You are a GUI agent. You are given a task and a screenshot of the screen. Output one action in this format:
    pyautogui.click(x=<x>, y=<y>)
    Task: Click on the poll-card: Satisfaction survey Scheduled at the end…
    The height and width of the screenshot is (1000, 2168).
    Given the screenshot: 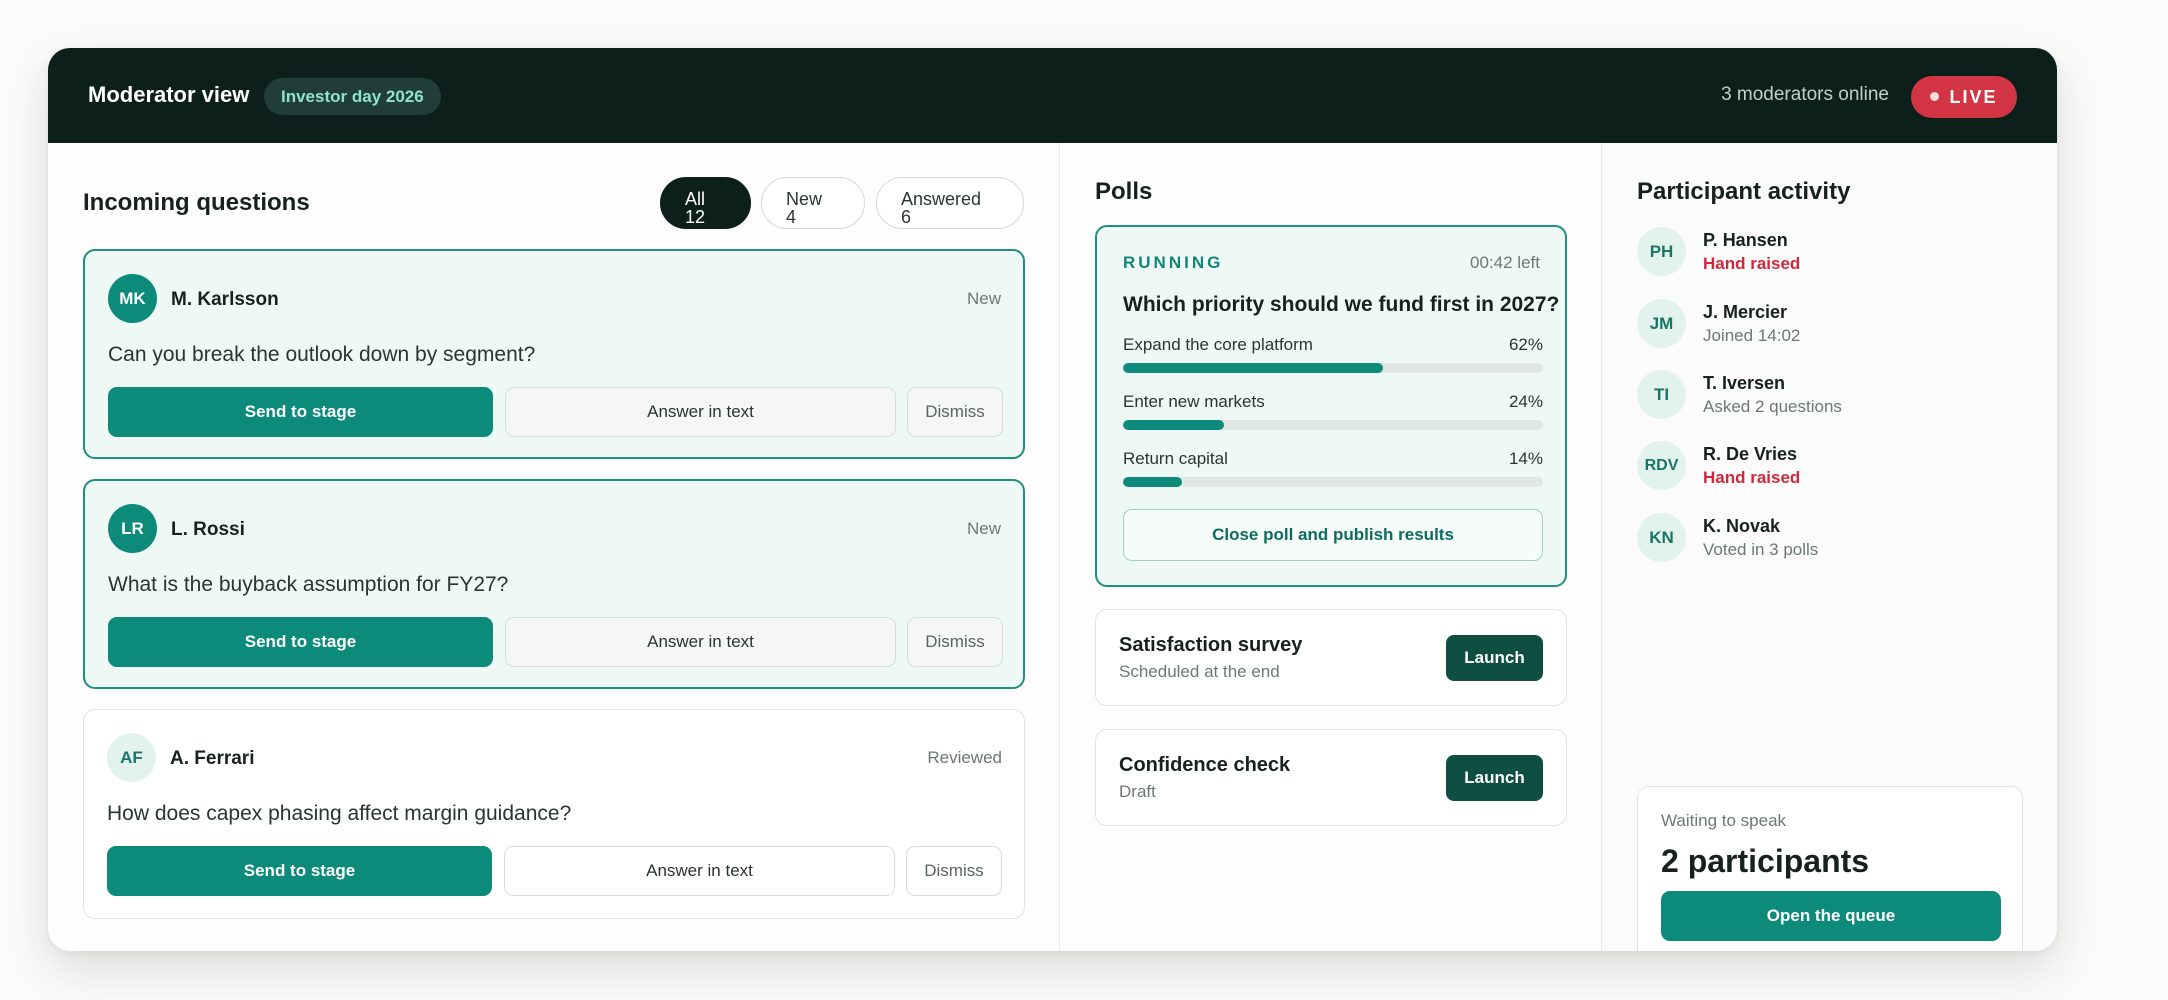 What is the action you would take?
    pyautogui.click(x=1331, y=657)
    